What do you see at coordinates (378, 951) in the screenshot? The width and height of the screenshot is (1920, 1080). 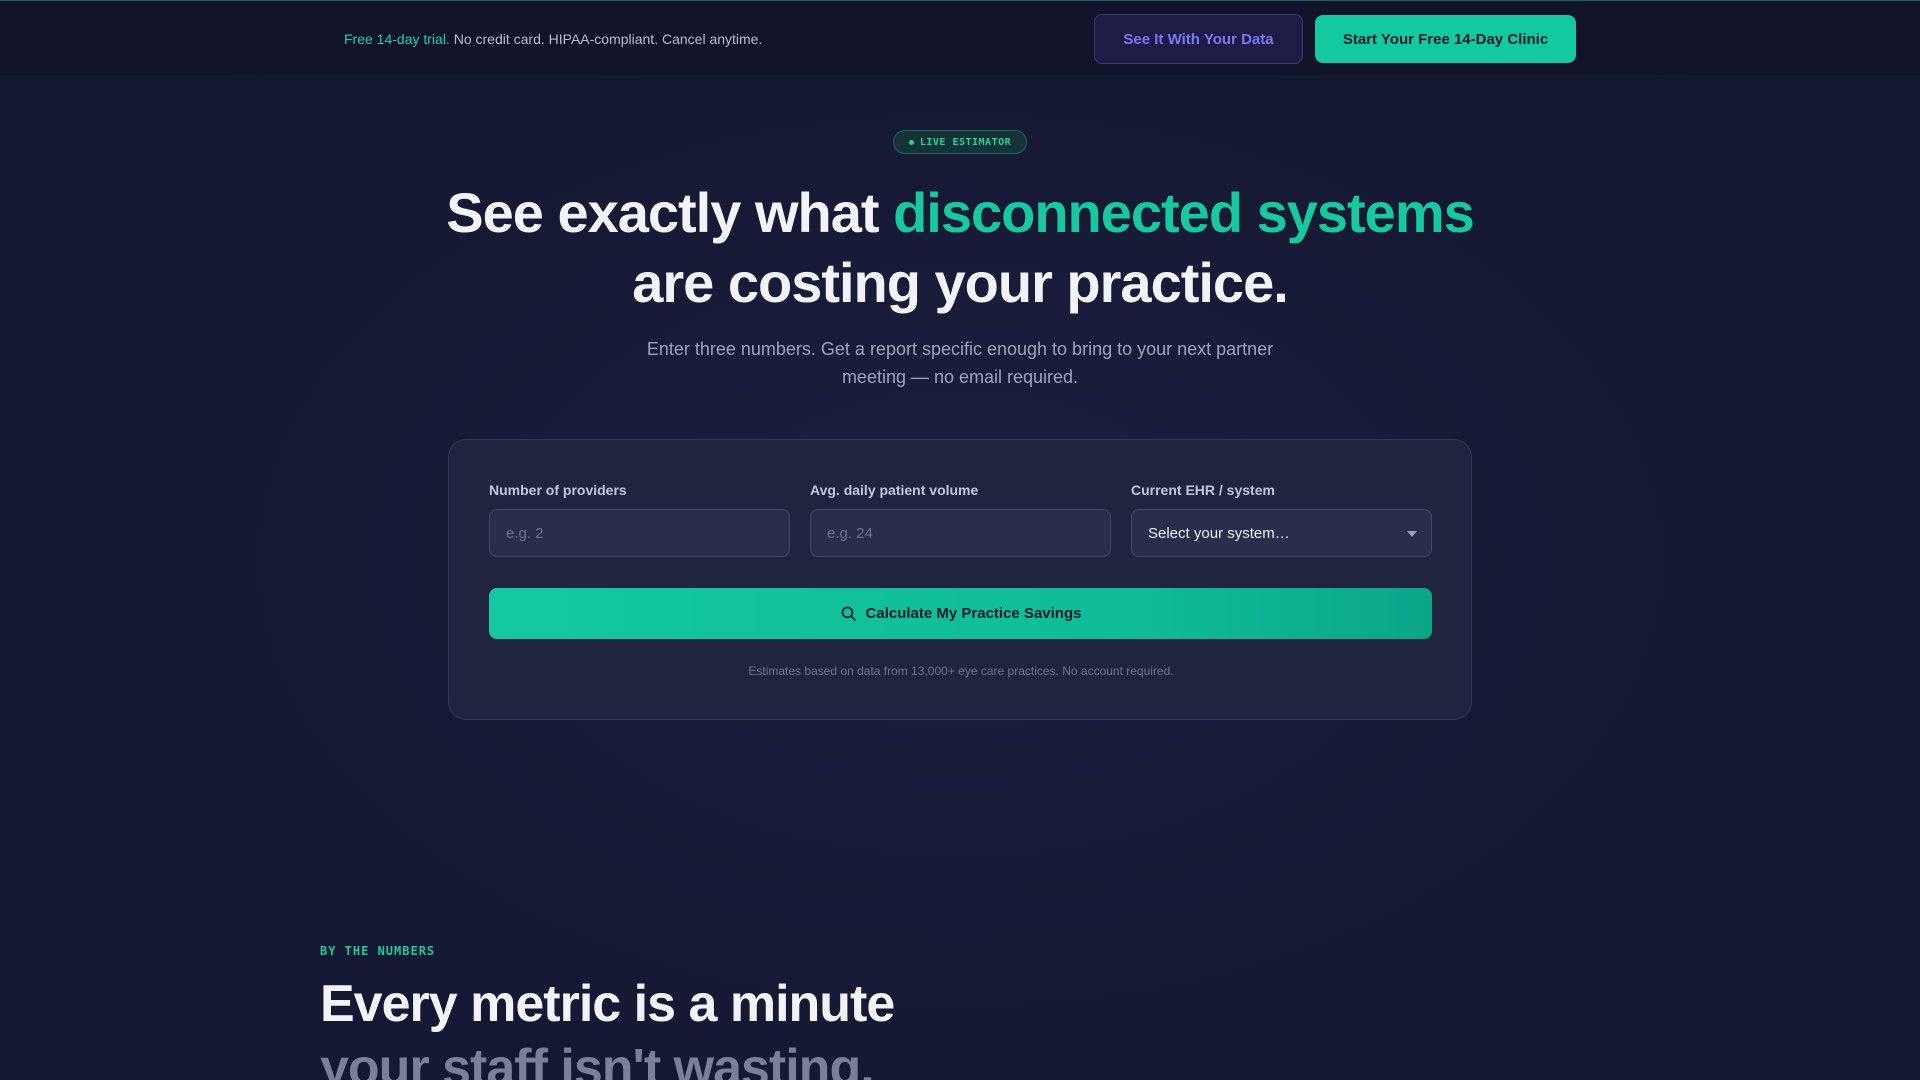 I see `section-eyebrow: BY THE NUMBERS` at bounding box center [378, 951].